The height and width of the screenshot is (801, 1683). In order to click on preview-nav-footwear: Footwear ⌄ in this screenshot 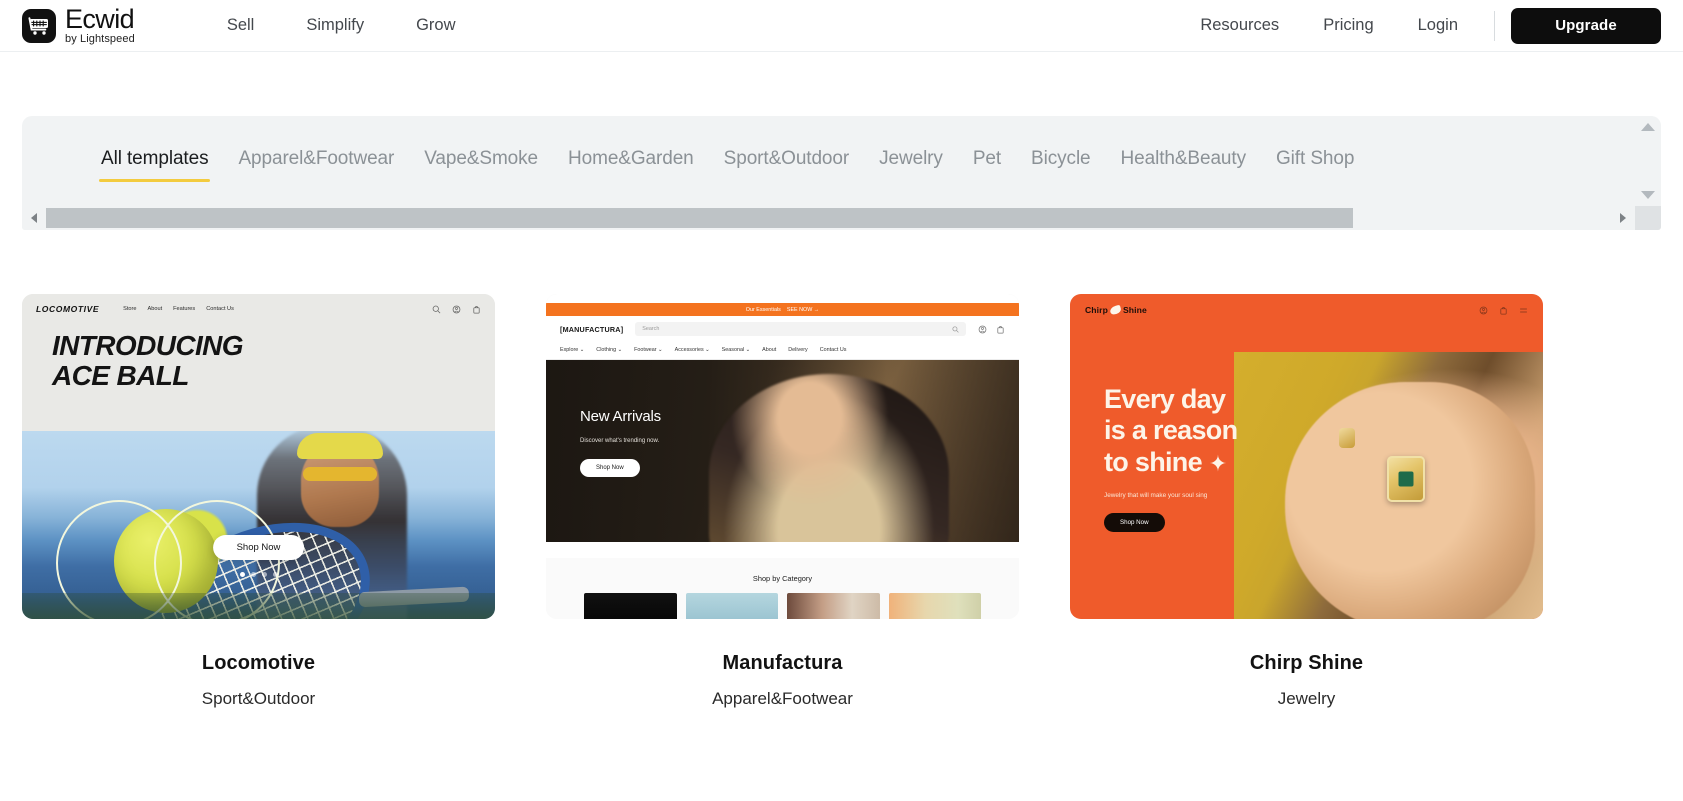, I will do `click(648, 350)`.